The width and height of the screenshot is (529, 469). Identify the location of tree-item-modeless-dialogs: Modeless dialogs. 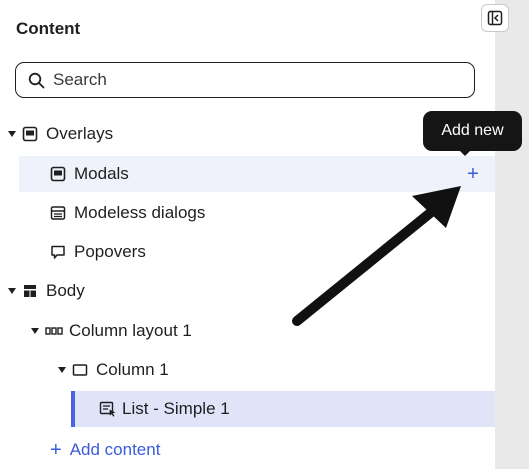
(247, 213).